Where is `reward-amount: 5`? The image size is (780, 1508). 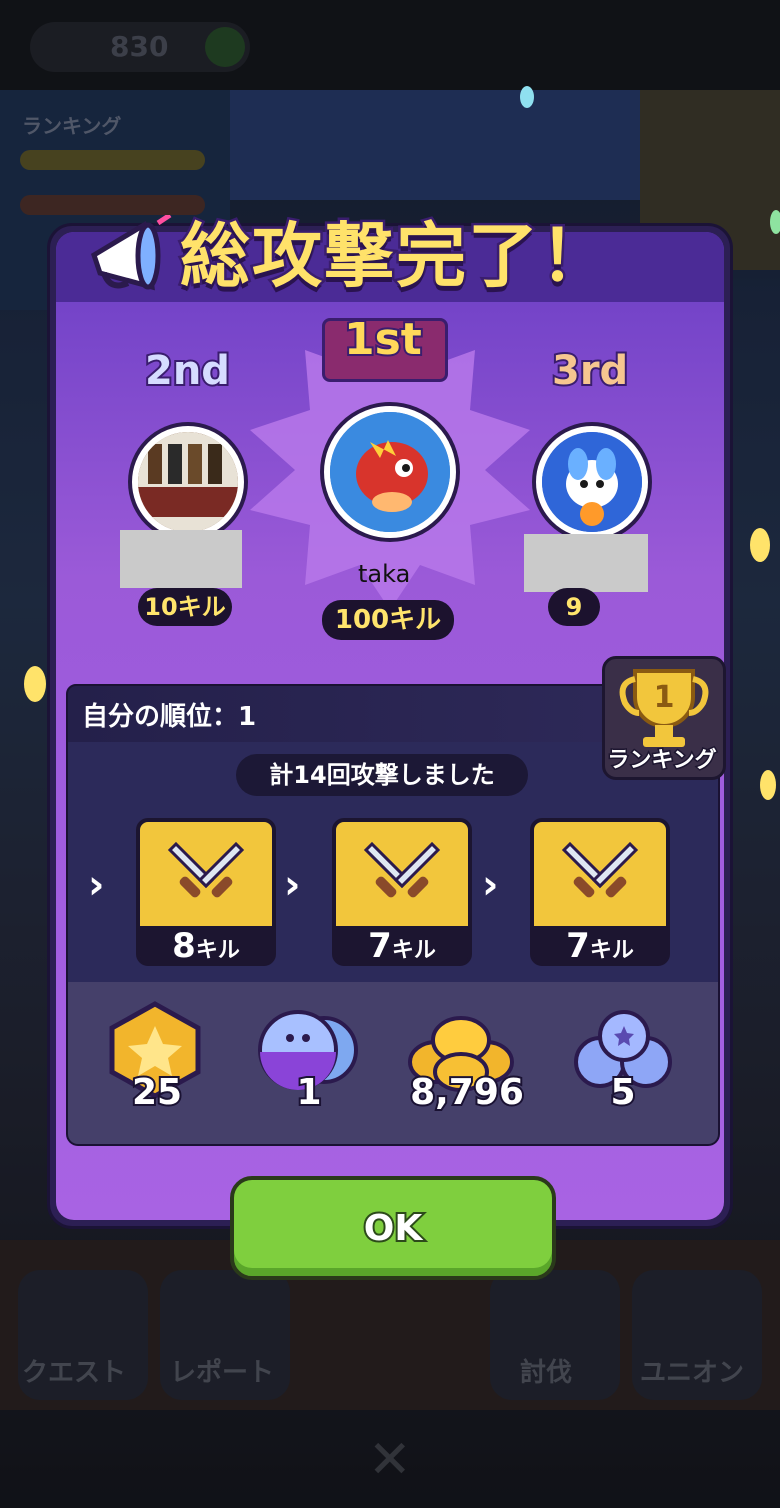
reward-amount: 5 is located at coordinates (622, 1092).